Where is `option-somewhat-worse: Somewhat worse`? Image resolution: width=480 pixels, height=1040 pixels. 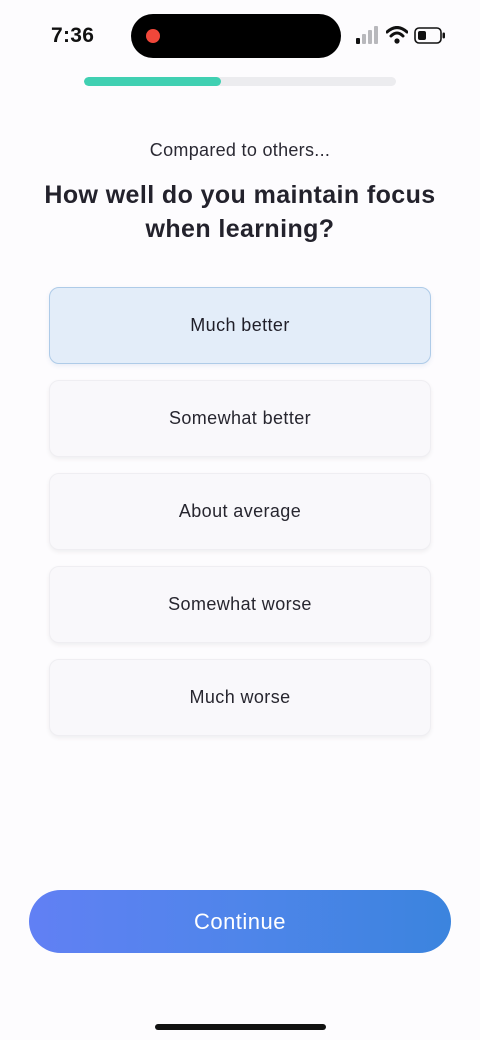 option-somewhat-worse: Somewhat worse is located at coordinates (240, 604).